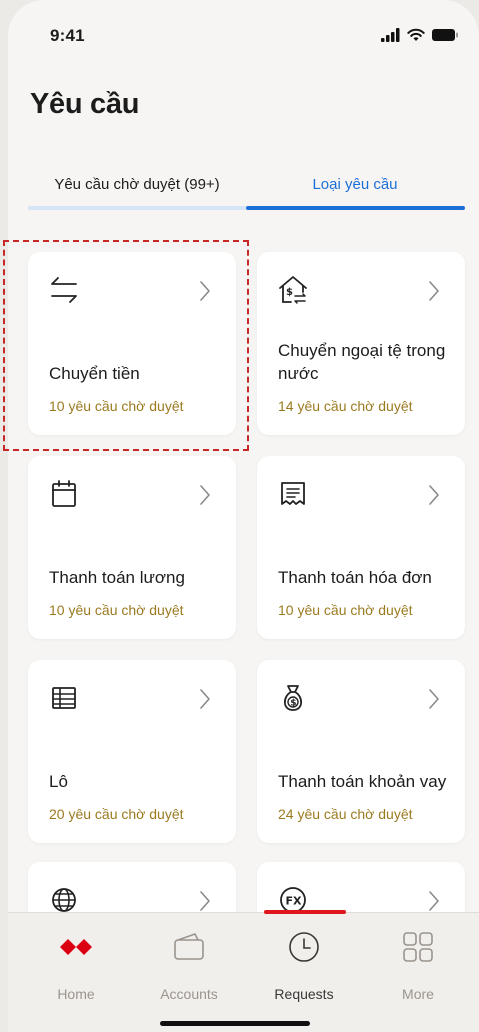 The image size is (479, 1032). Describe the element at coordinates (355, 190) in the screenshot. I see `tab-request-types: Loại yêu cầu` at that location.